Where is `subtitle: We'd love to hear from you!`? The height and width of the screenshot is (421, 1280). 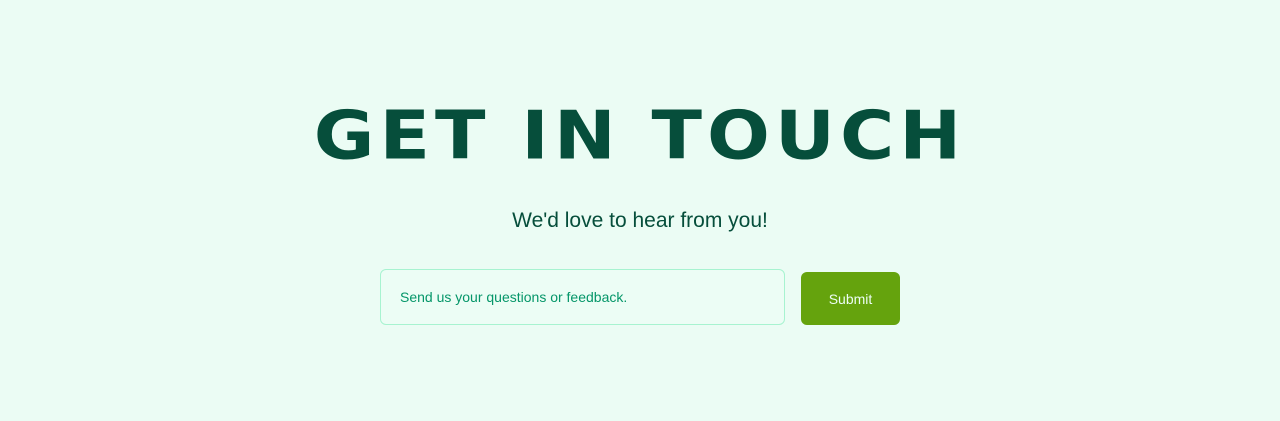 subtitle: We'd love to hear from you! is located at coordinates (640, 220).